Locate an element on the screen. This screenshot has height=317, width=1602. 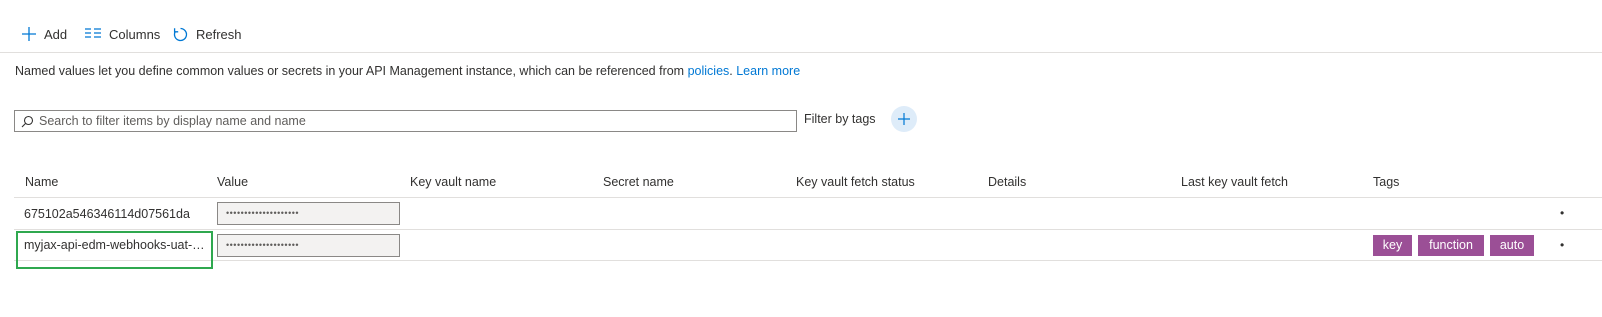
highlight-box is located at coordinates (114, 250).